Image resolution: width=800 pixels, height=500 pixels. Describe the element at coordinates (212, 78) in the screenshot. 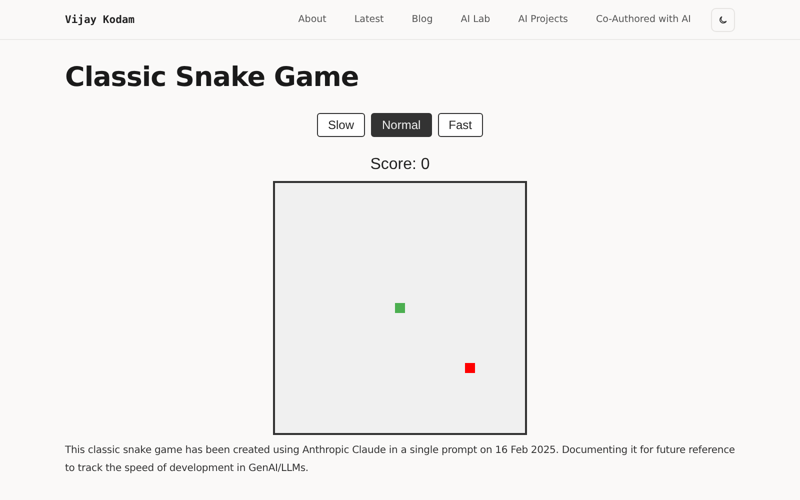

I see `page-title: Classic Snake Game` at that location.